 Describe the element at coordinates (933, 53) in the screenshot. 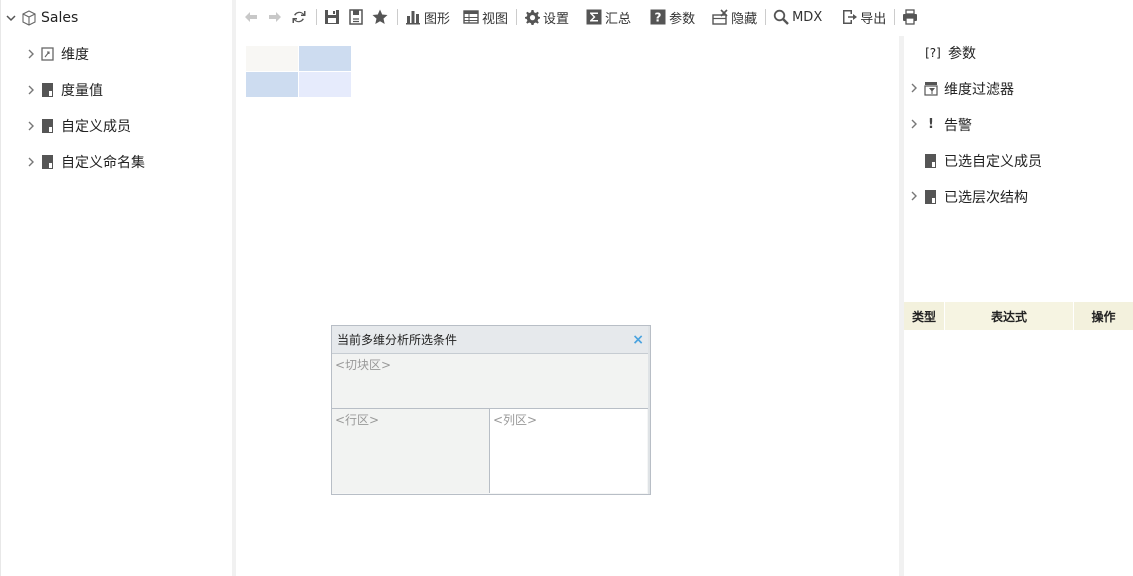

I see `question-bracket-icon: [?]` at that location.